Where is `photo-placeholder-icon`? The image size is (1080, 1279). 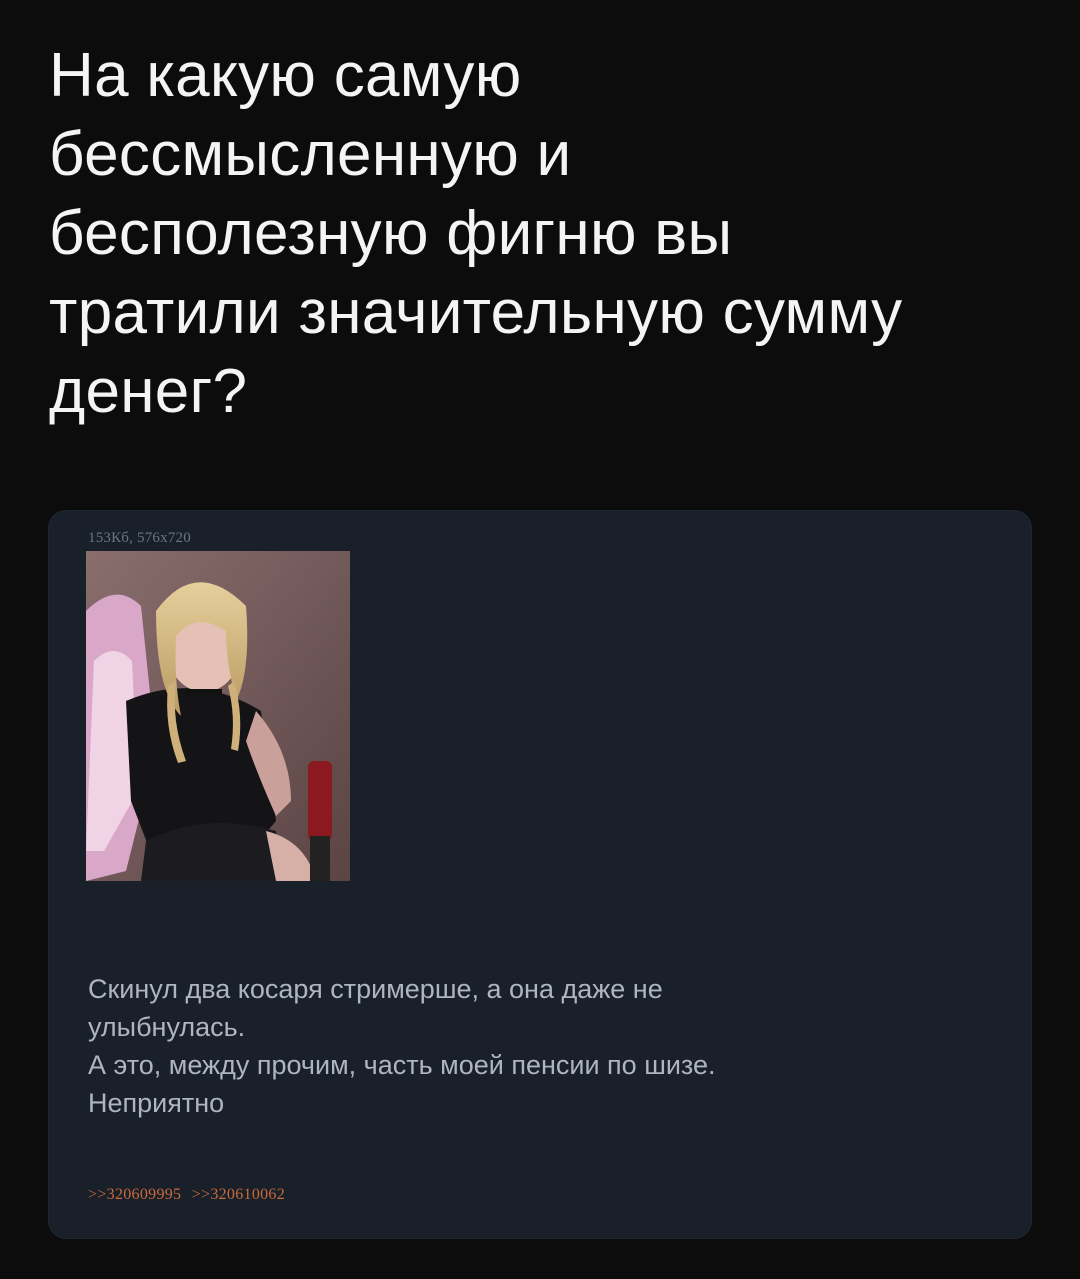
photo-placeholder-icon is located at coordinates (218, 716).